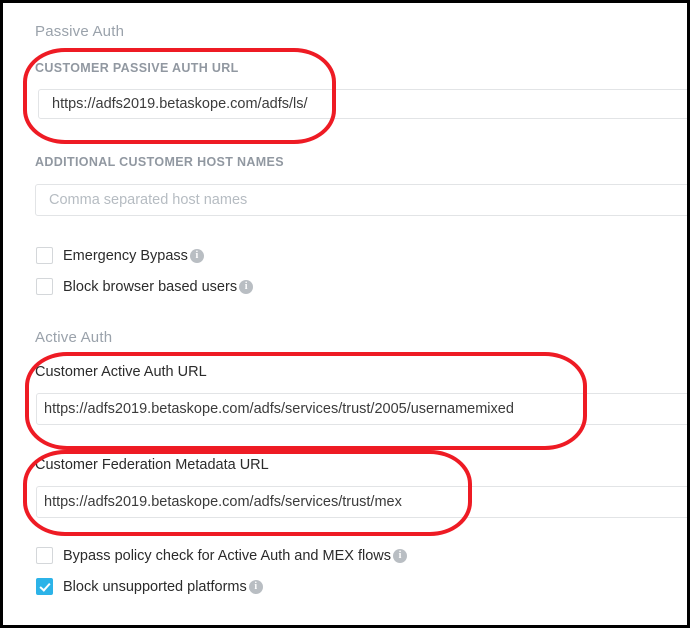  I want to click on checkbox-emergency-bypass, so click(44, 255).